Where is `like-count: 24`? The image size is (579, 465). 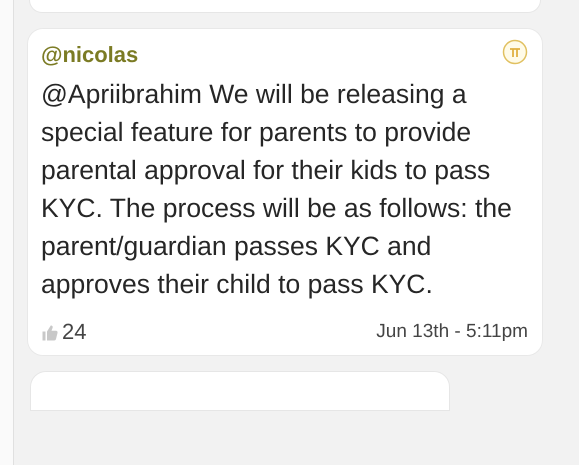
like-count: 24 is located at coordinates (74, 332).